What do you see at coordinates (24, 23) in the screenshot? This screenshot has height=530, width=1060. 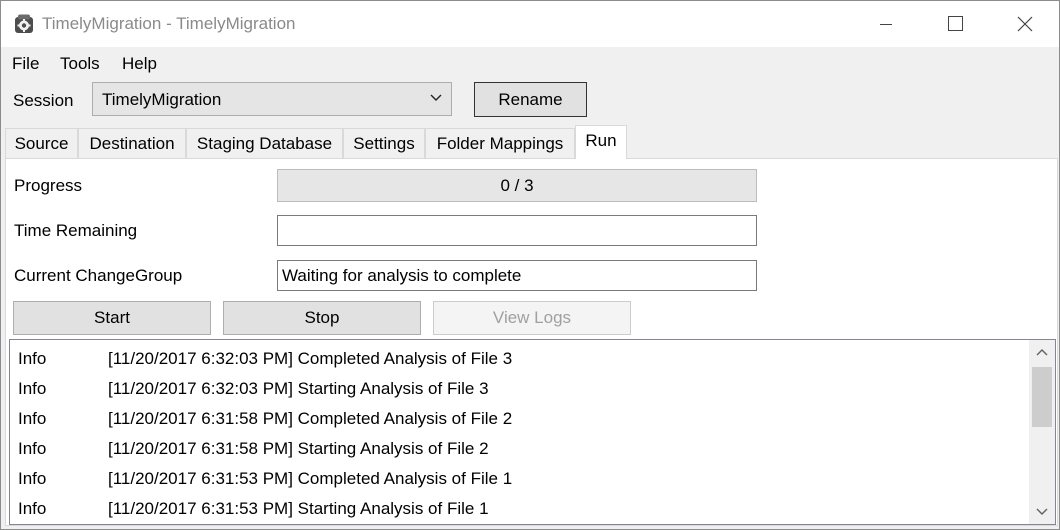 I see `app-gear-icon` at bounding box center [24, 23].